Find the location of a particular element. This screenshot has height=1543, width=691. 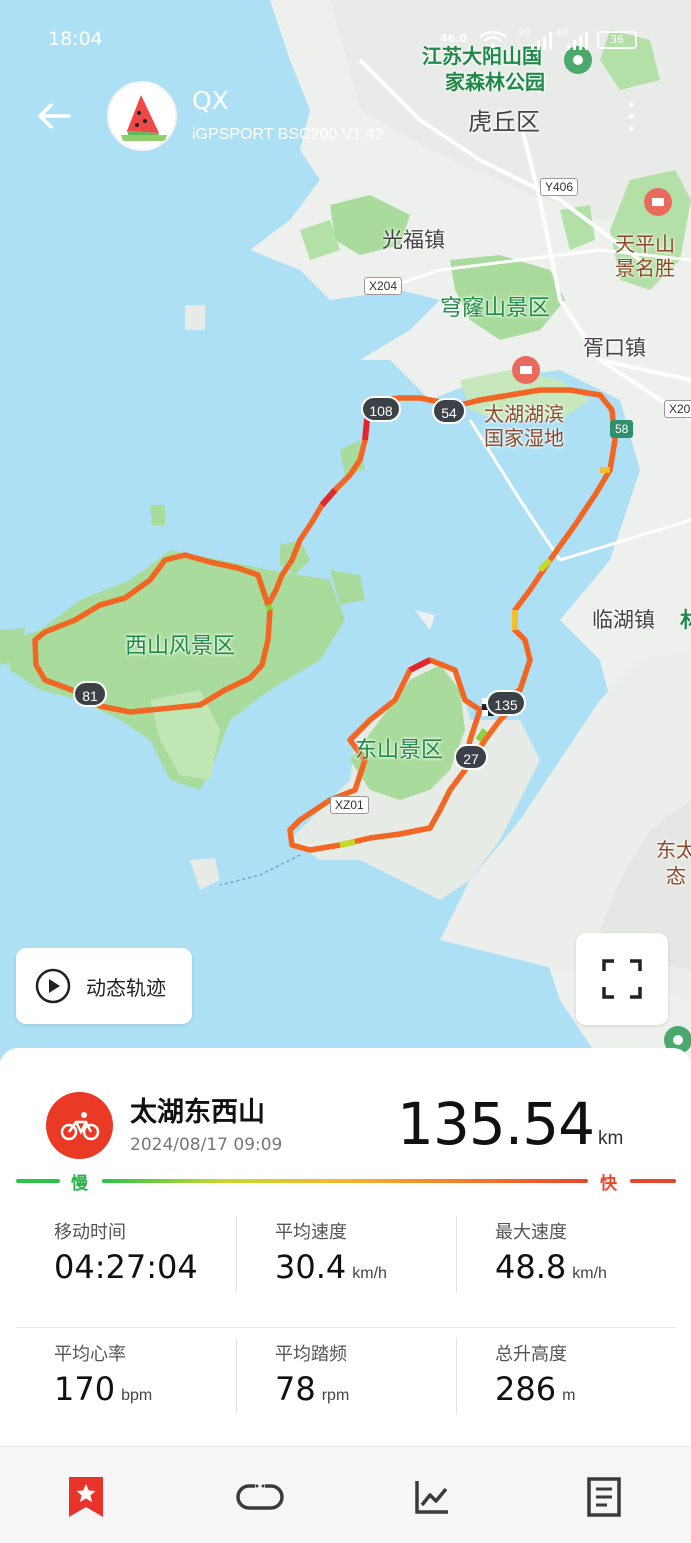

wifi-icon is located at coordinates (493, 39).